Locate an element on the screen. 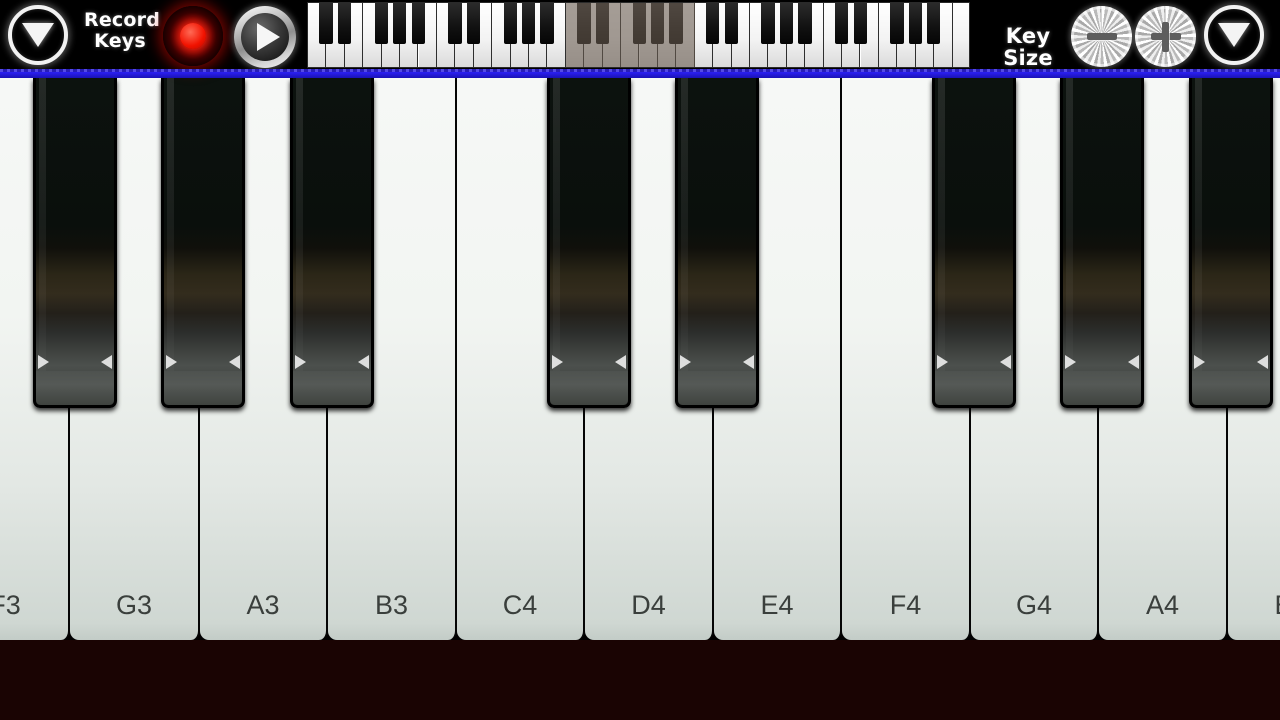  mini-white-key is located at coordinates (960, 35).